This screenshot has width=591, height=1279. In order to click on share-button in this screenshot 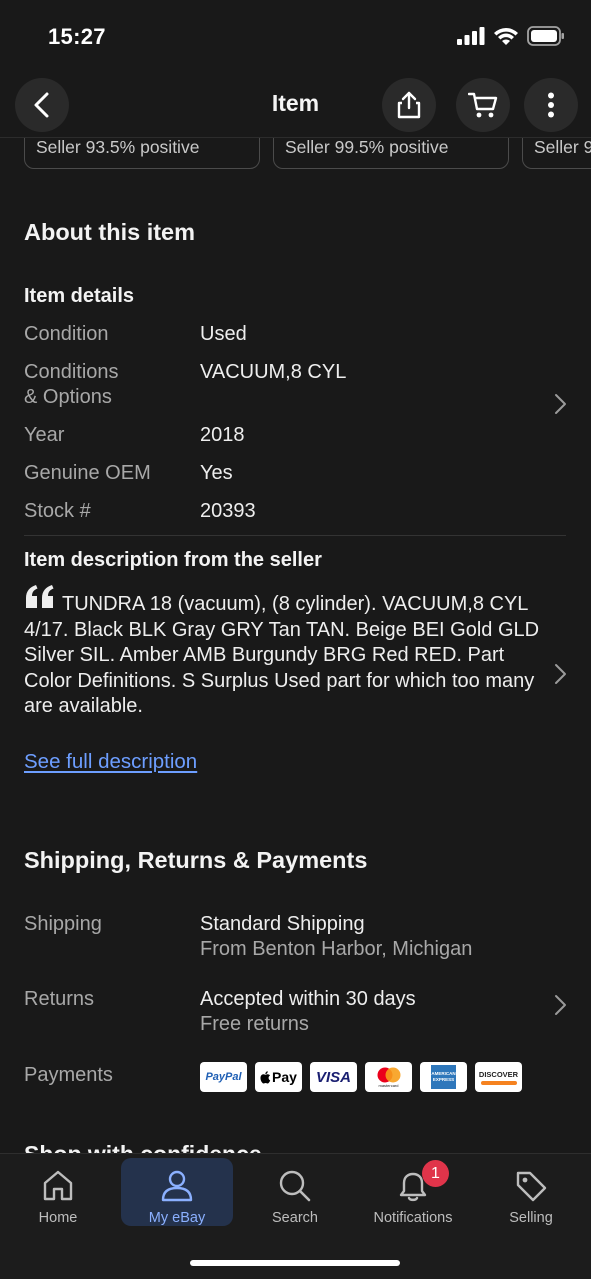, I will do `click(409, 105)`.